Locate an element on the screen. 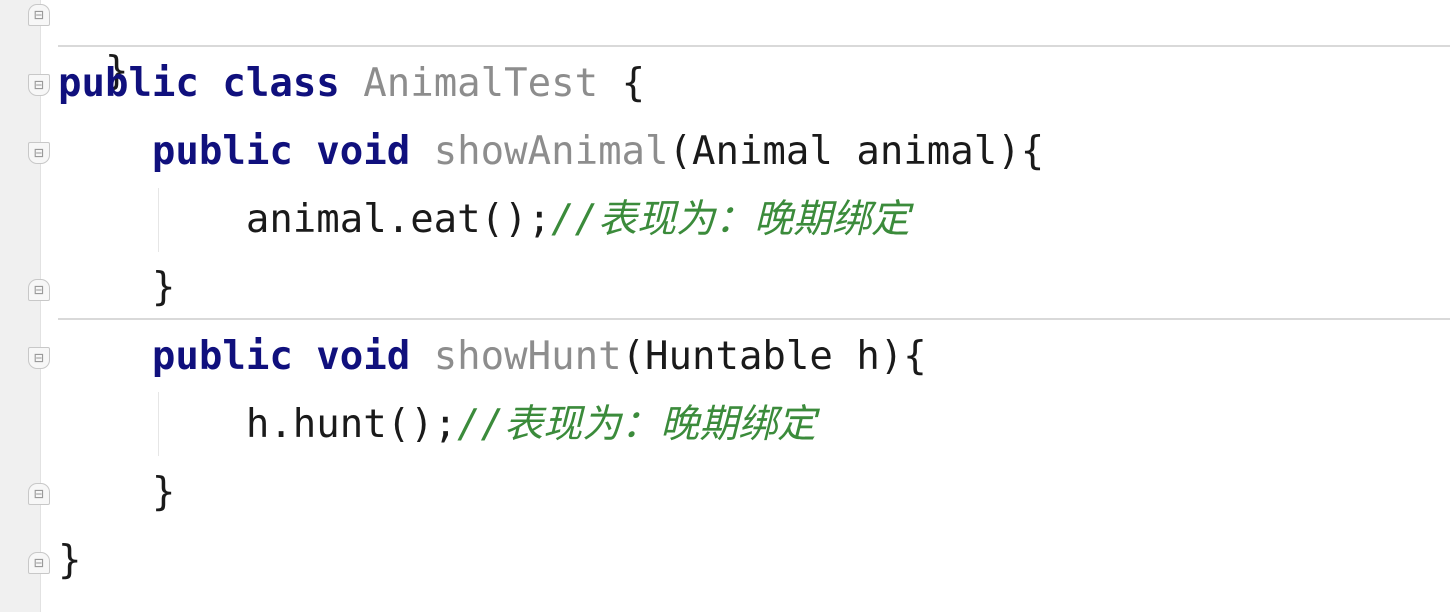 This screenshot has width=1450, height=612. method-name: showHunt is located at coordinates (527, 356).